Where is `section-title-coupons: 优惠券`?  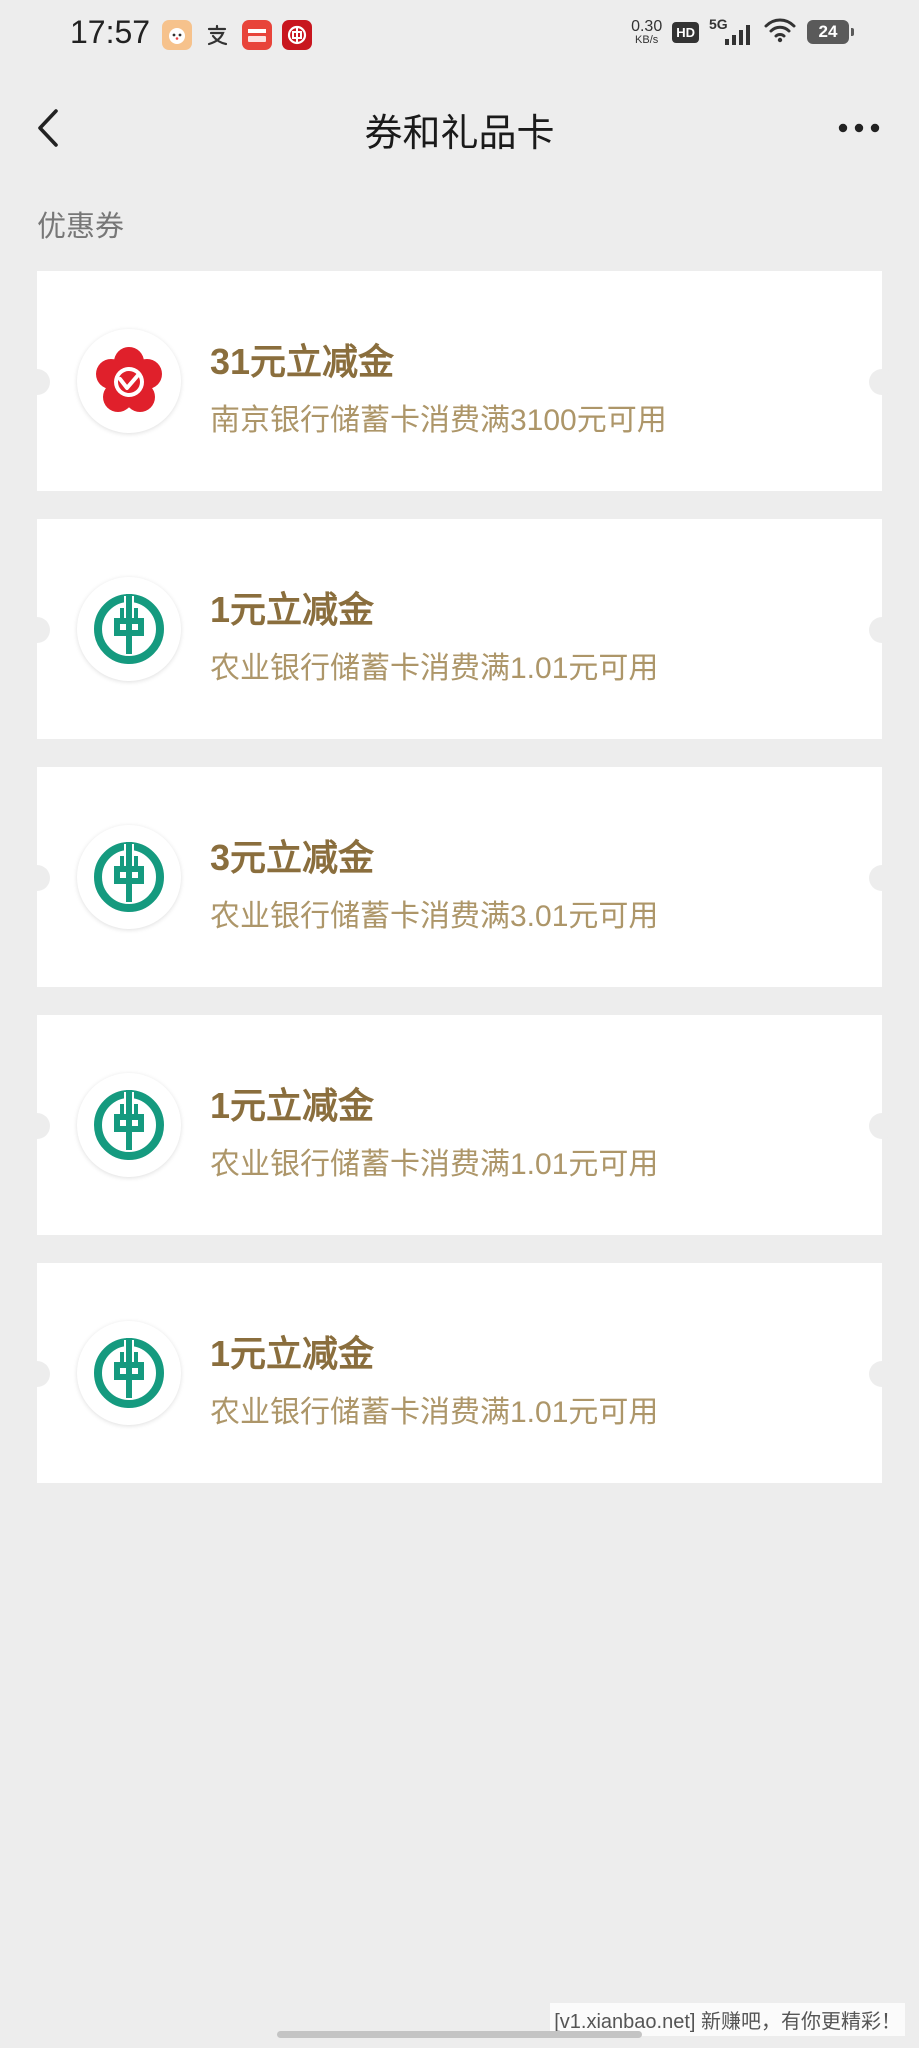
section-title-coupons: 优惠券 is located at coordinates (81, 226).